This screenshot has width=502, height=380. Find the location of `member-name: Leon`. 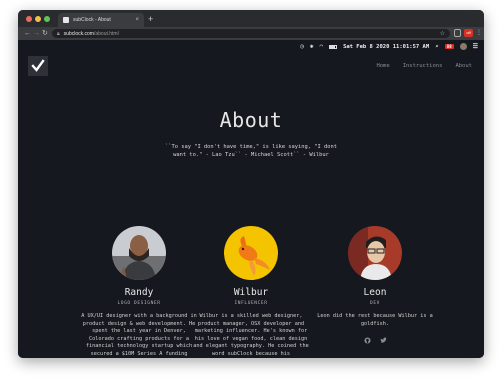

member-name: Leon is located at coordinates (375, 292).